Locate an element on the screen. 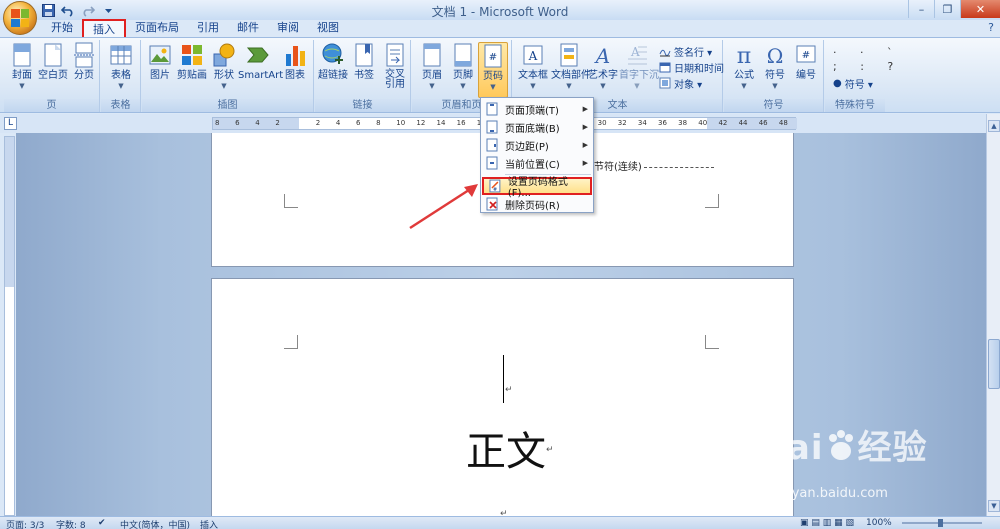 The image size is (1000, 529). chart-button: 图表 is located at coordinates (295, 70).